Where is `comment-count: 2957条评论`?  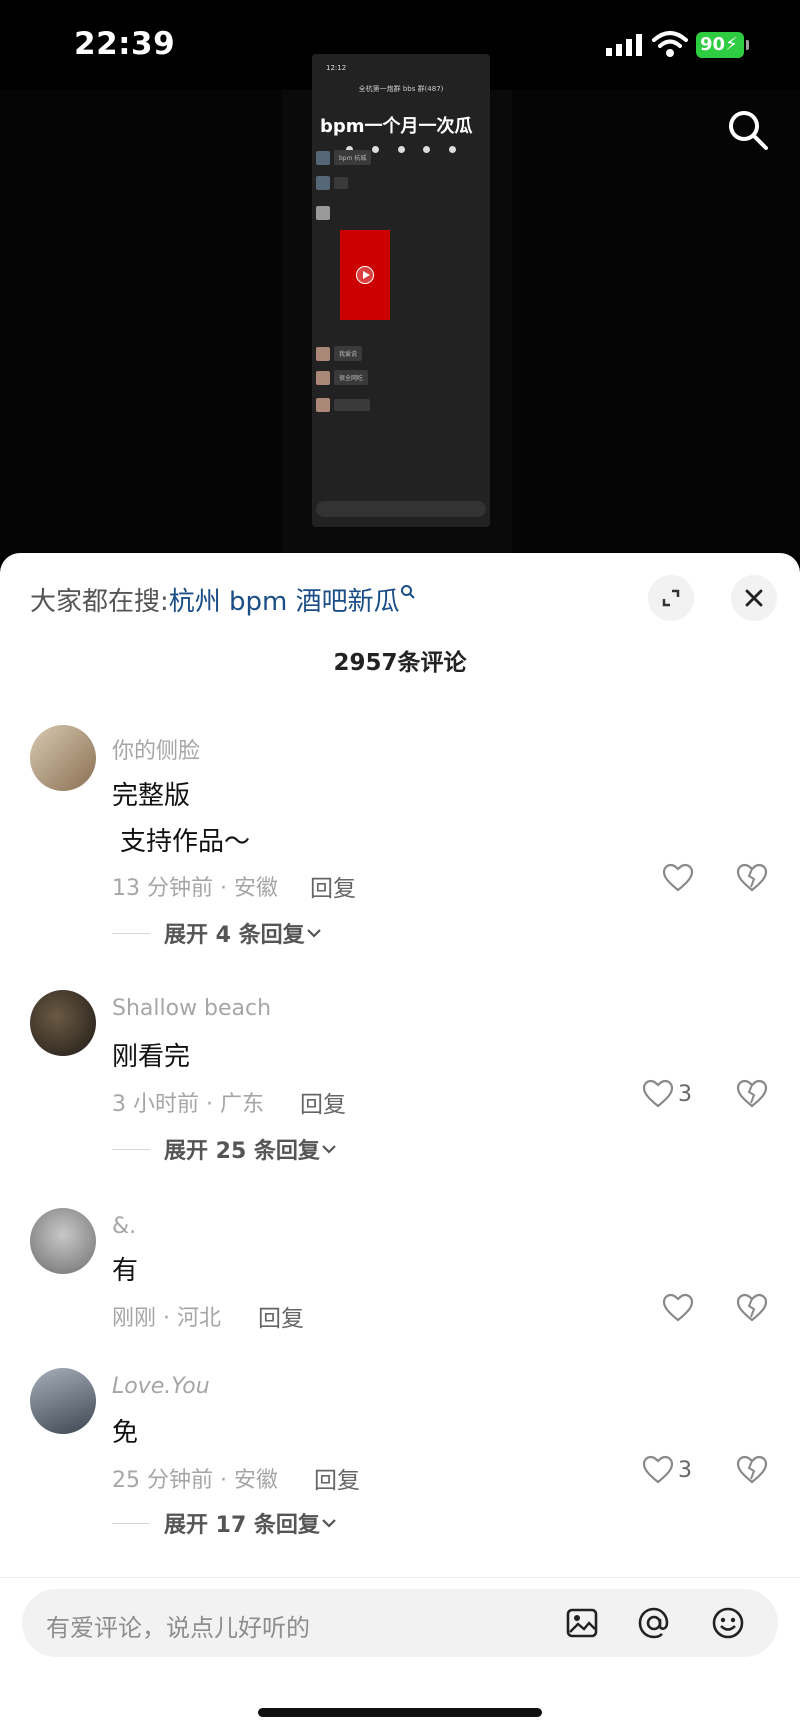
comment-count: 2957条评论 is located at coordinates (400, 663).